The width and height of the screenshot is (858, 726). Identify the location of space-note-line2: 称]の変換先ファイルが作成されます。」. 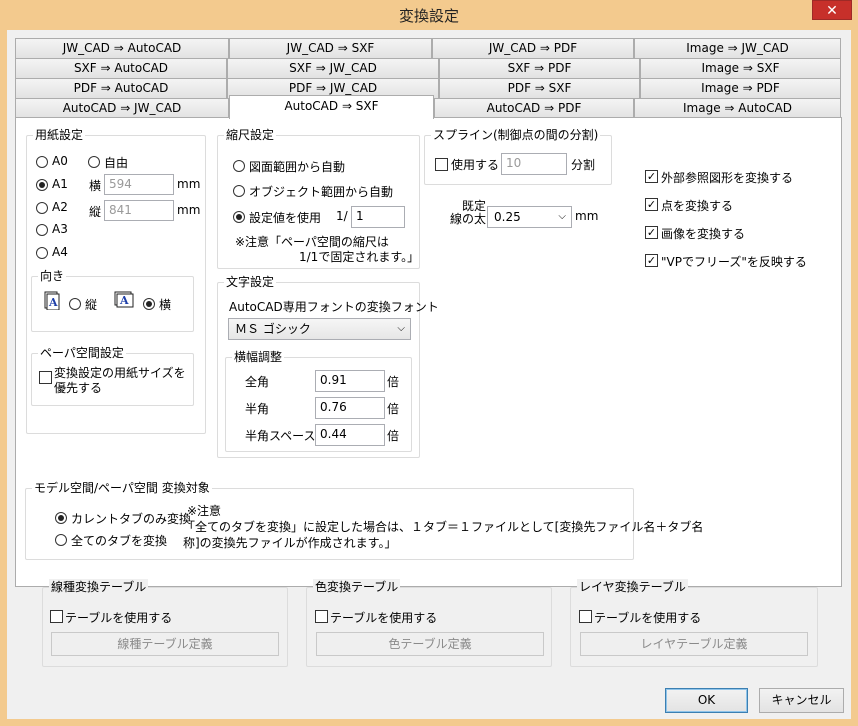
(290, 543).